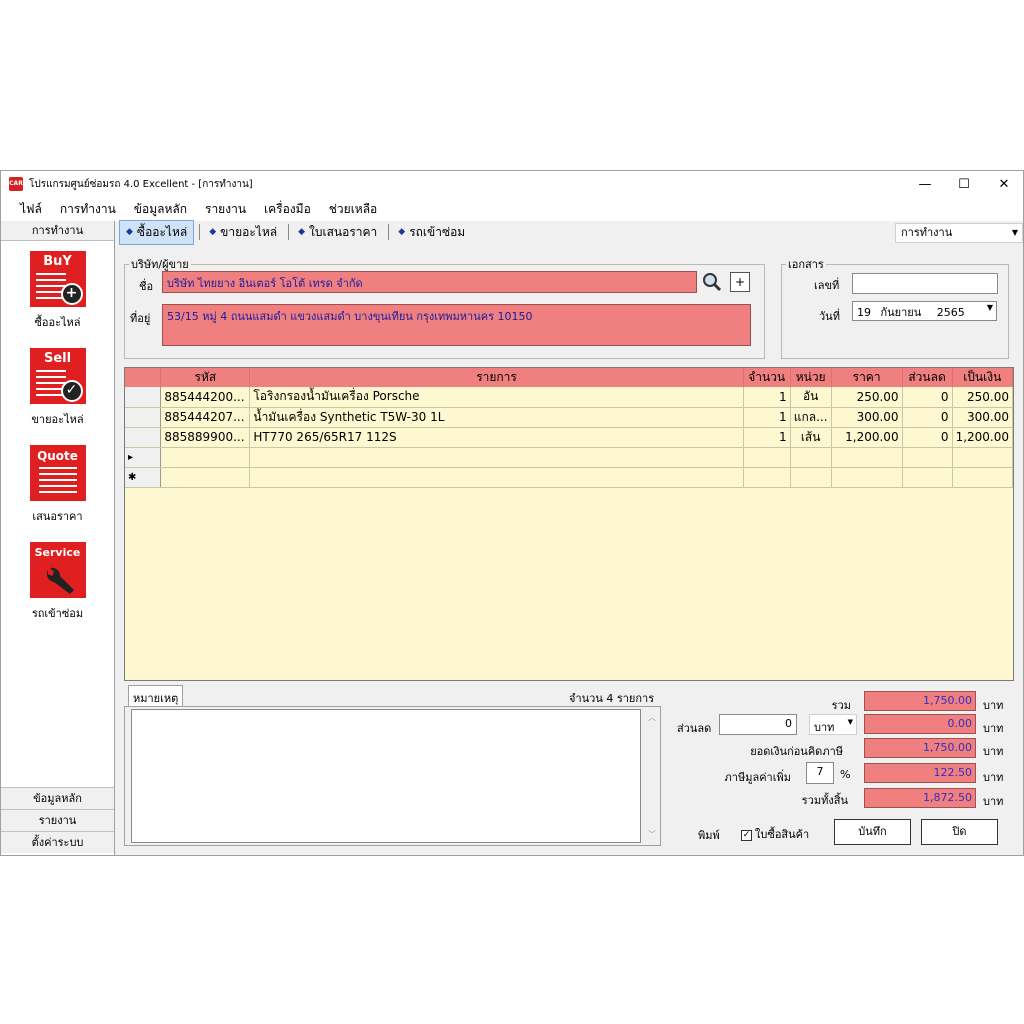  I want to click on document-date-label: วันที่, so click(829, 316).